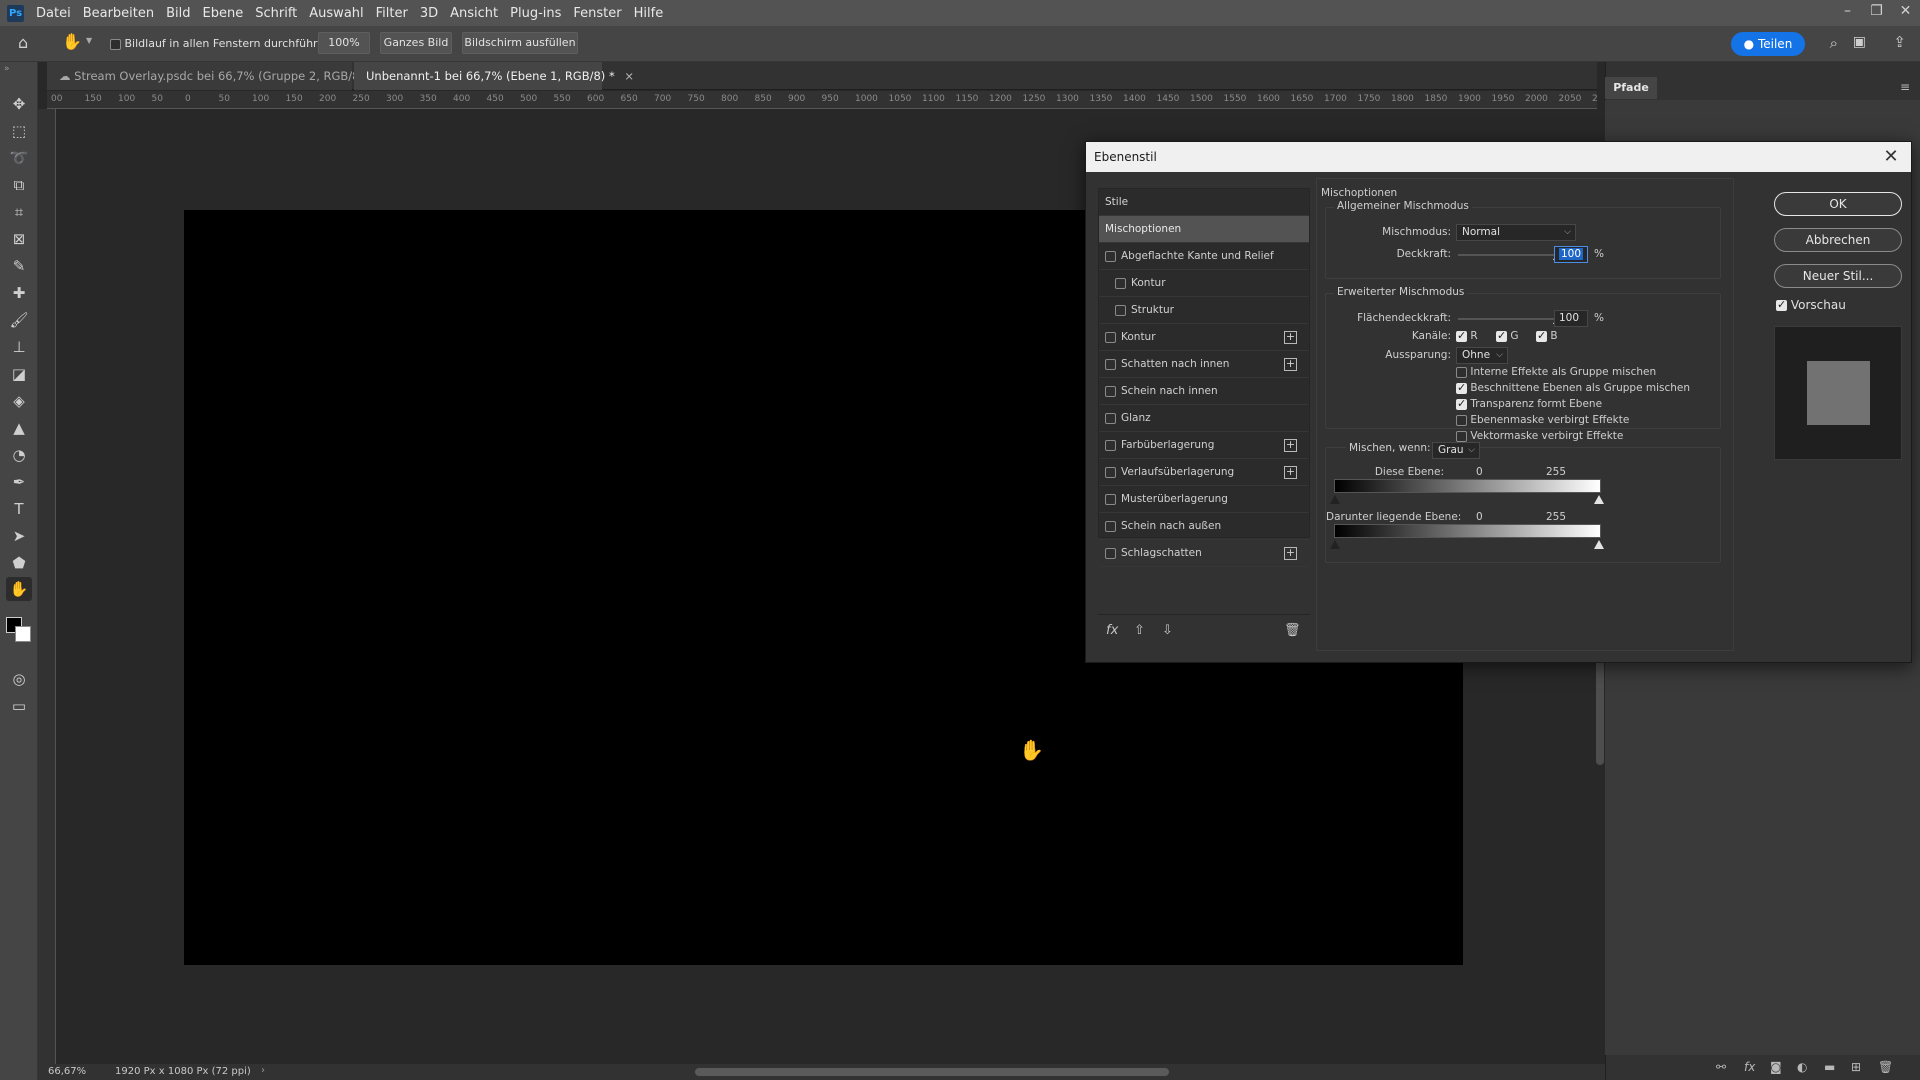  Describe the element at coordinates (1204, 445) in the screenshot. I see `style-item: Farbüberlagerung +` at that location.